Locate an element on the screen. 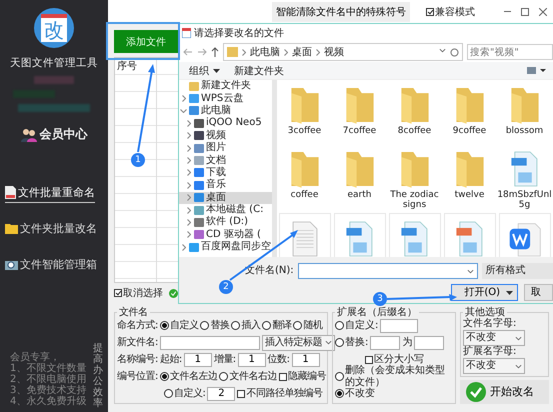  field-label: 名称编号: is located at coordinates (137, 360).